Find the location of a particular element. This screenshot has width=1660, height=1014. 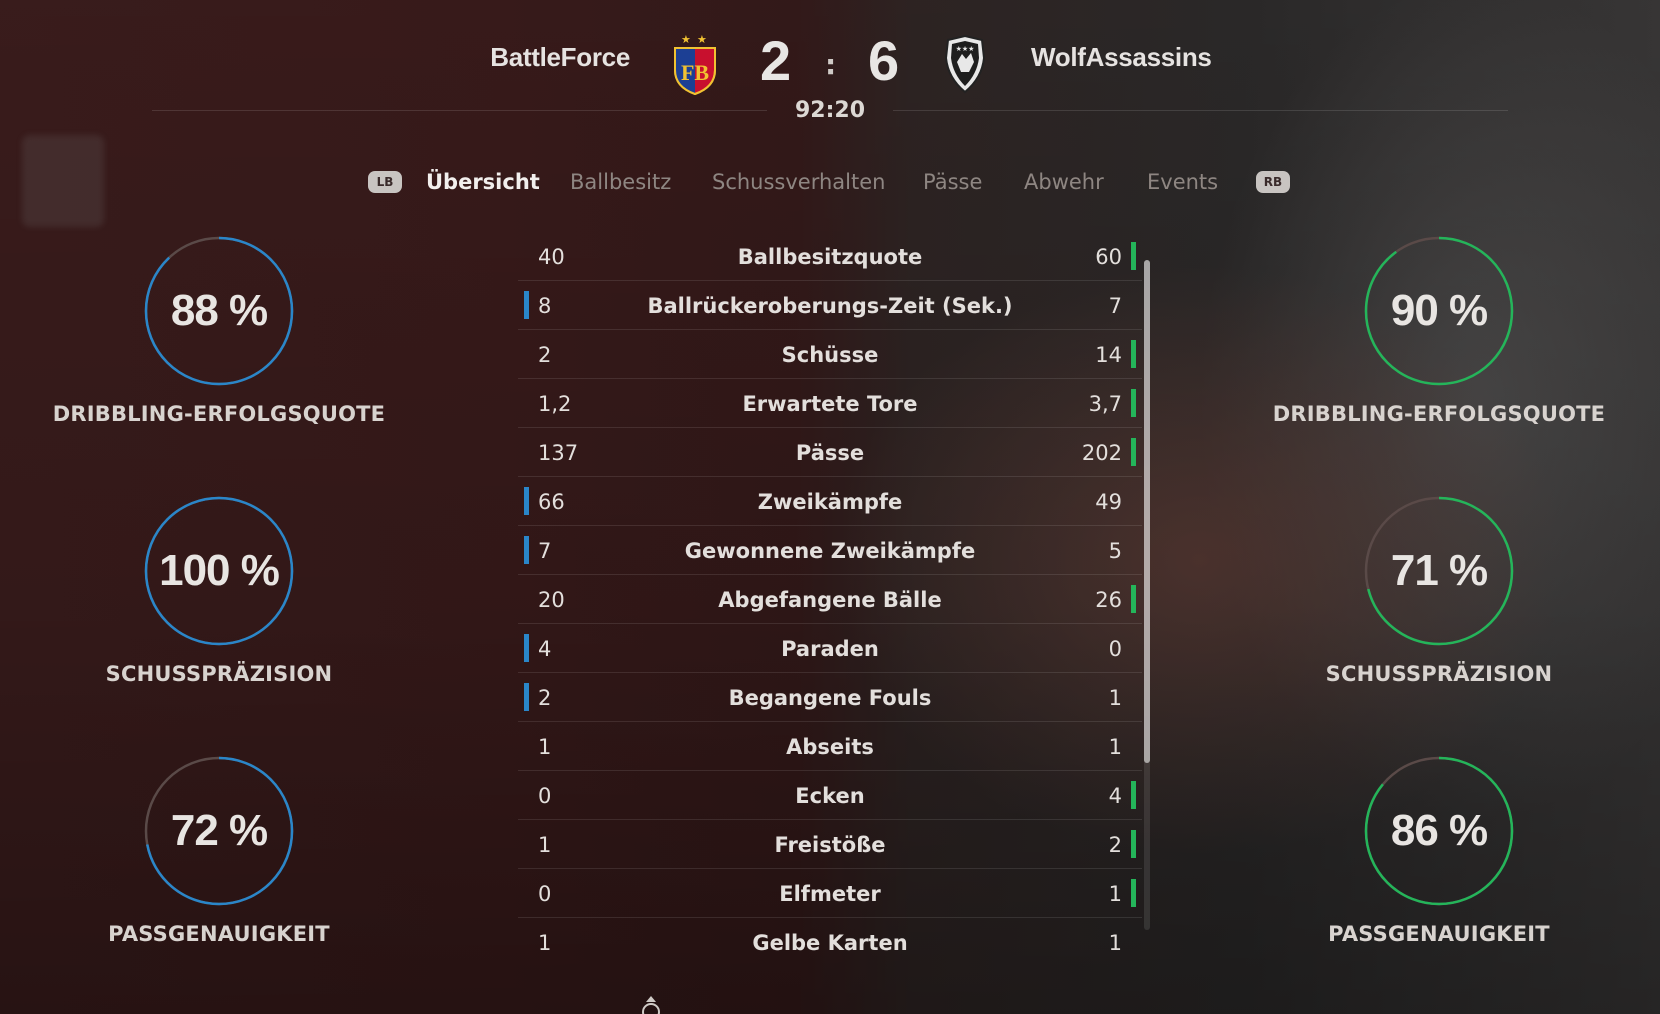

home-dribbling-label: DRIBBLING-ERFOLGSQUOTE is located at coordinates (219, 414).